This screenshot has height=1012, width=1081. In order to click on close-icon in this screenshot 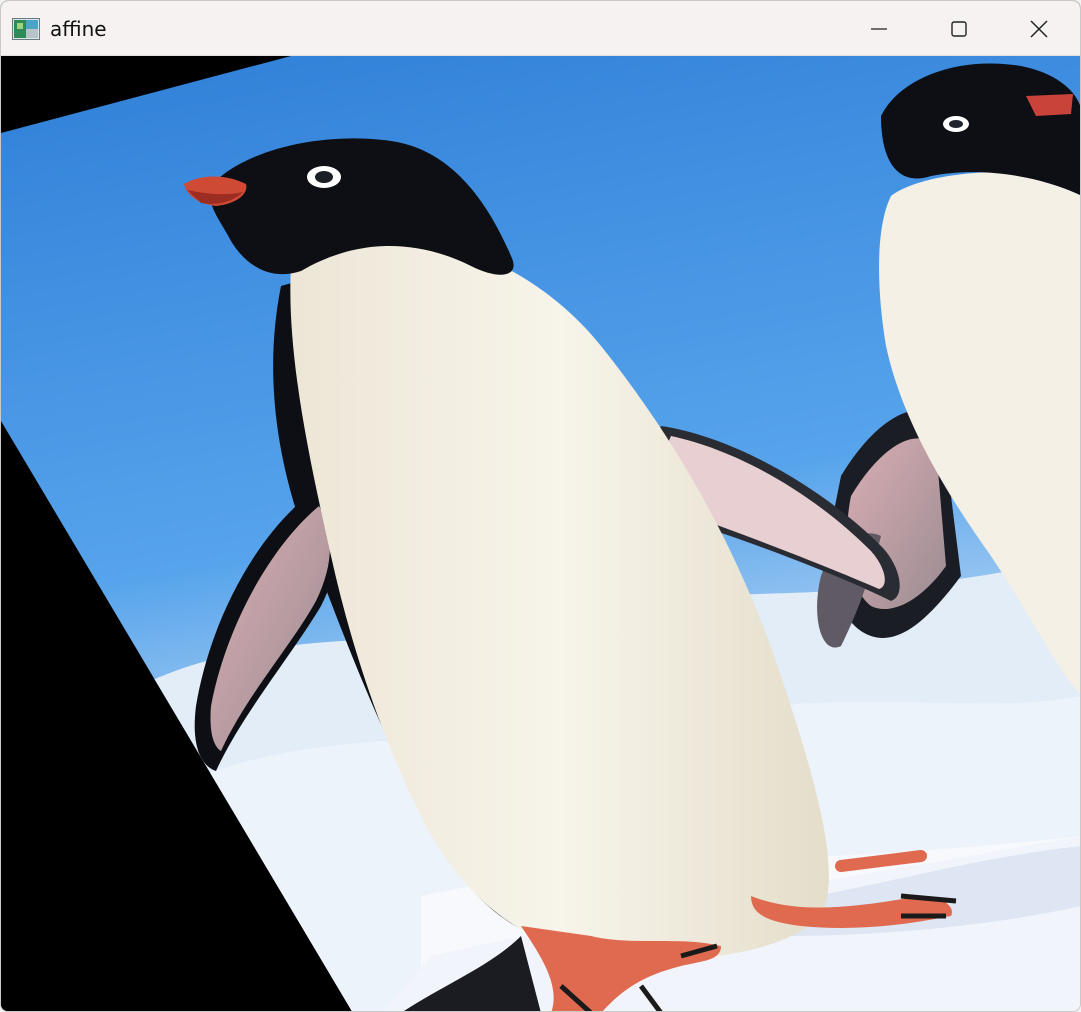, I will do `click(1039, 29)`.